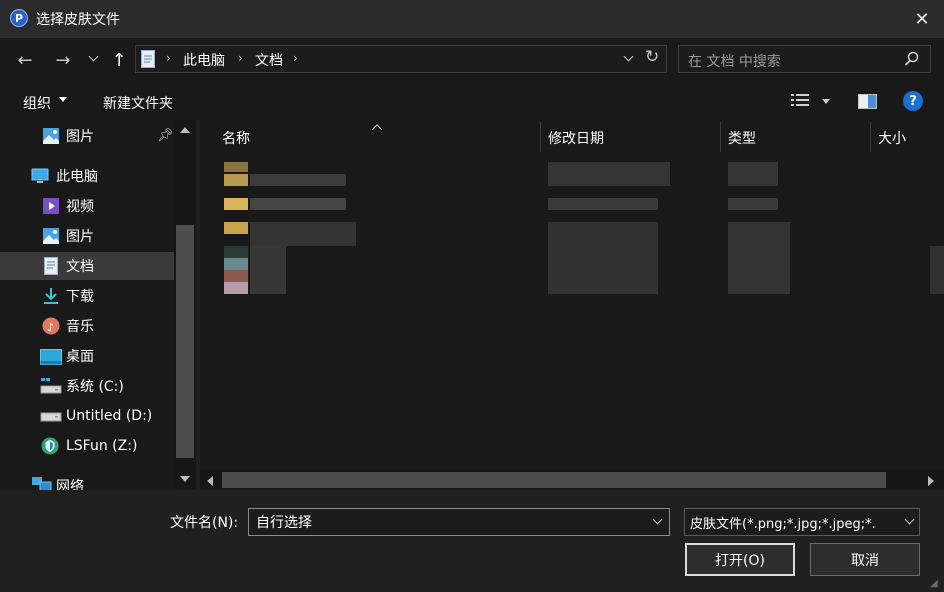  Describe the element at coordinates (70, 484) in the screenshot. I see `sidebar-item-label: 网络` at that location.